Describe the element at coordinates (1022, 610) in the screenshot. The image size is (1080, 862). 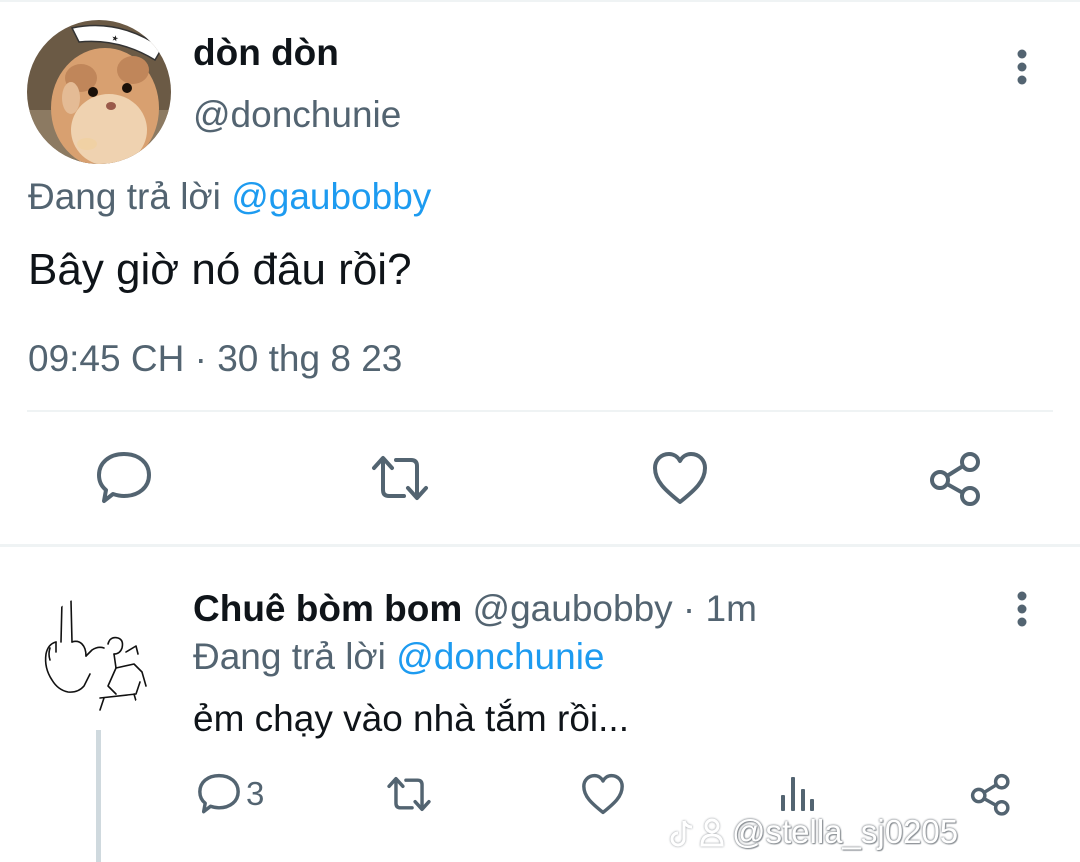
I see `reply-more-options-icon` at that location.